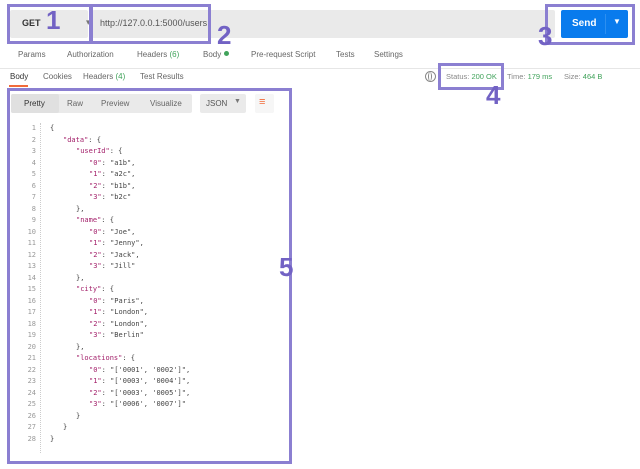 This screenshot has width=640, height=469. What do you see at coordinates (32, 54) in the screenshot?
I see `tab-params: Params` at bounding box center [32, 54].